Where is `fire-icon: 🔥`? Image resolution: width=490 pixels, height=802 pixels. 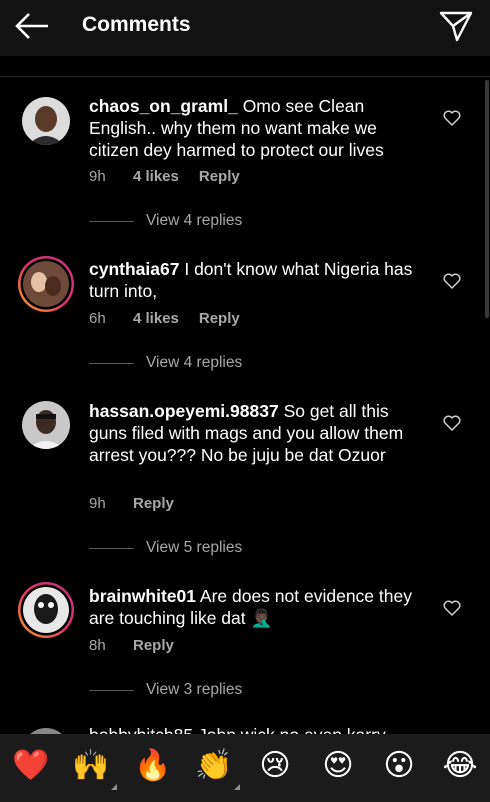
fire-icon: 🔥 is located at coordinates (153, 765).